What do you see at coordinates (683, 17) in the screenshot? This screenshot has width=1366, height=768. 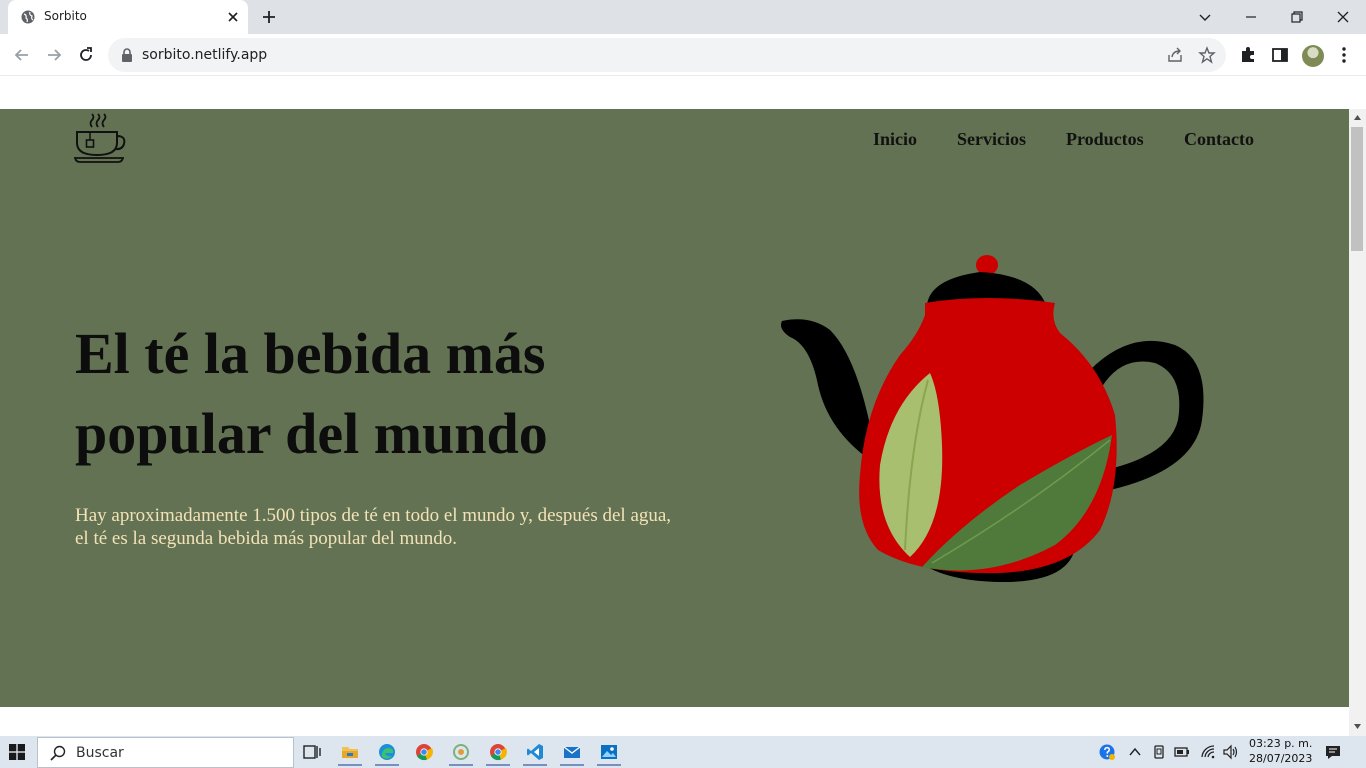 I see `browser-tab-bar: Sorbito` at bounding box center [683, 17].